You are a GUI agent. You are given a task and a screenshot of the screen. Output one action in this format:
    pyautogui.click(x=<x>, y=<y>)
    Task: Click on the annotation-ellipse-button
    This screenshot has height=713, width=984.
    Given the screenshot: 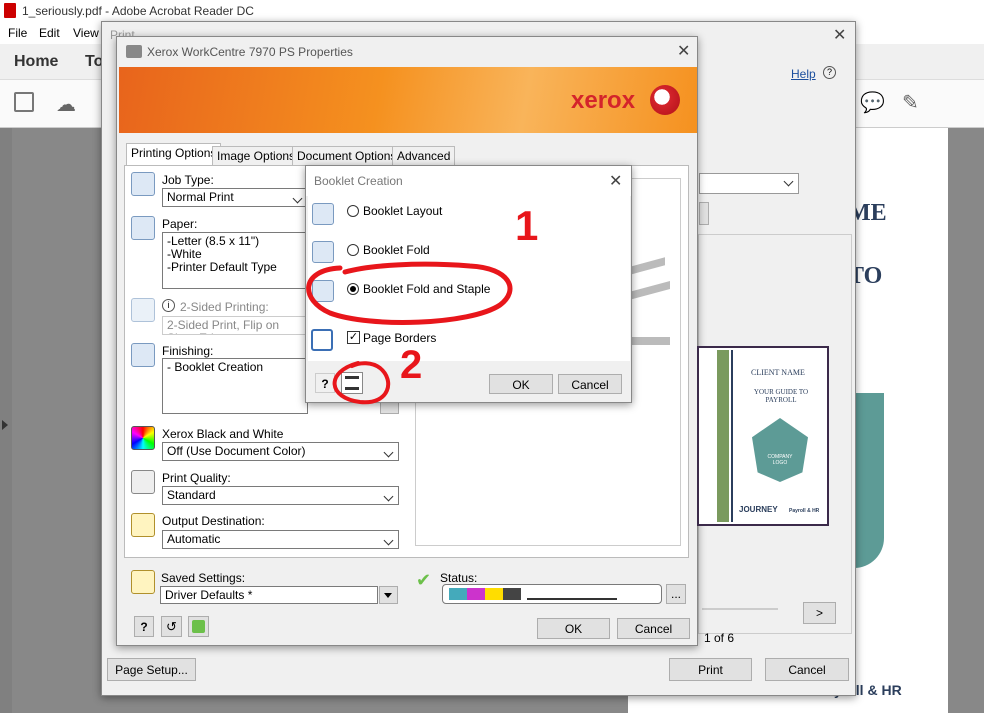 What is the action you would take?
    pyautogui.click(x=361, y=383)
    